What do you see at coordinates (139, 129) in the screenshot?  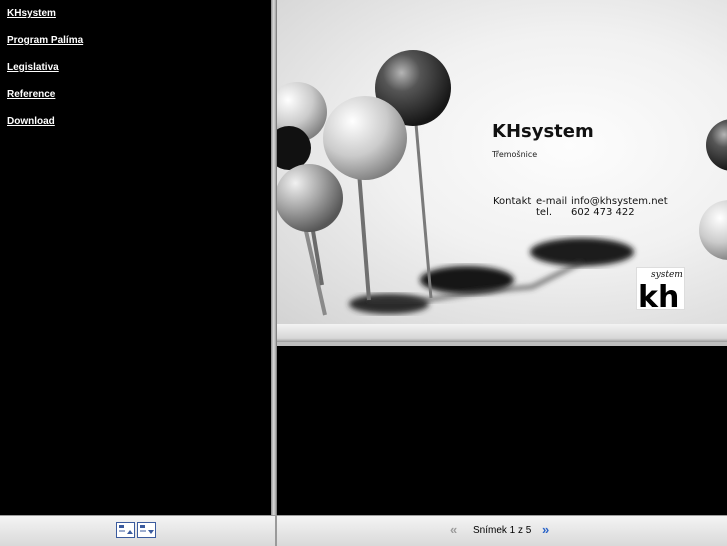 I see `nav-link-download: Download` at bounding box center [139, 129].